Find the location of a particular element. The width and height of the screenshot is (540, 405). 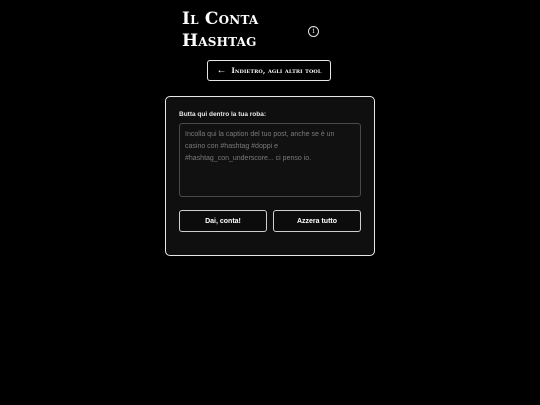

info-icon: i is located at coordinates (313, 31).